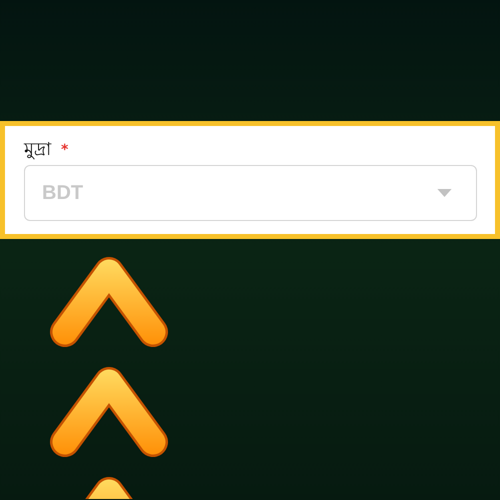 The image size is (500, 500). What do you see at coordinates (37, 150) in the screenshot?
I see `field-label: মুদ্রা` at bounding box center [37, 150].